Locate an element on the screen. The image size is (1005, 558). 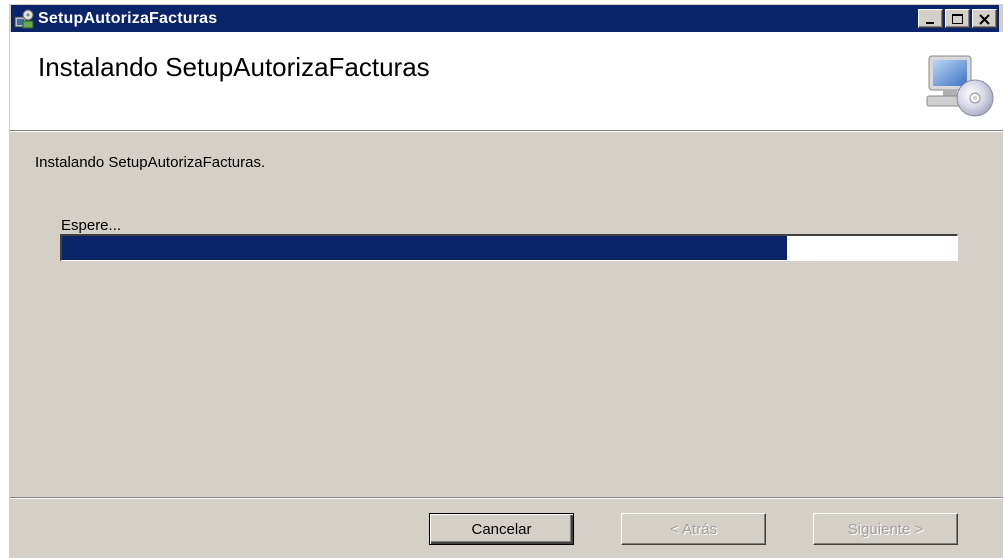
footer-divider-highlight is located at coordinates (506, 498).